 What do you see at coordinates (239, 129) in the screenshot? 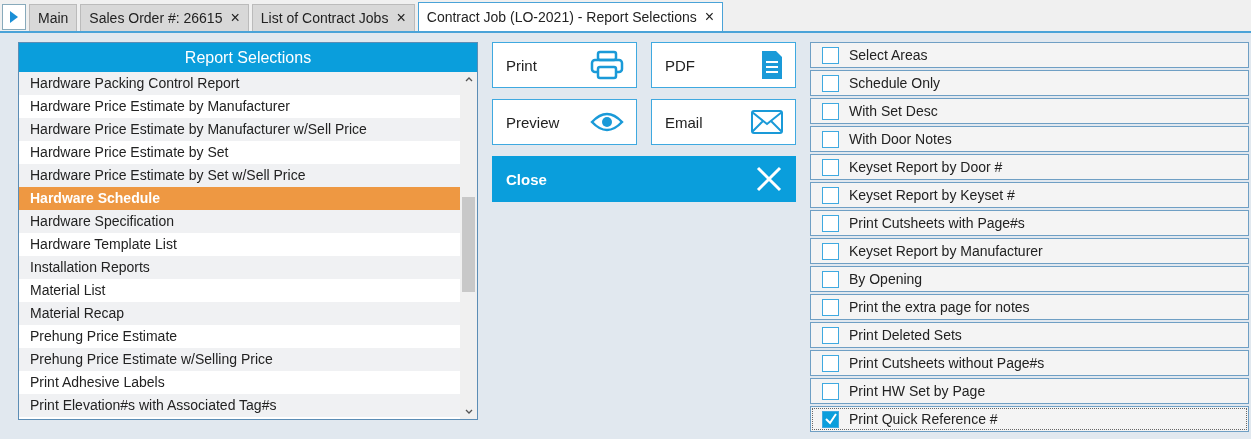
I see `report-item: Hardware Price Estimate by Manufacturer w/Sell Price` at bounding box center [239, 129].